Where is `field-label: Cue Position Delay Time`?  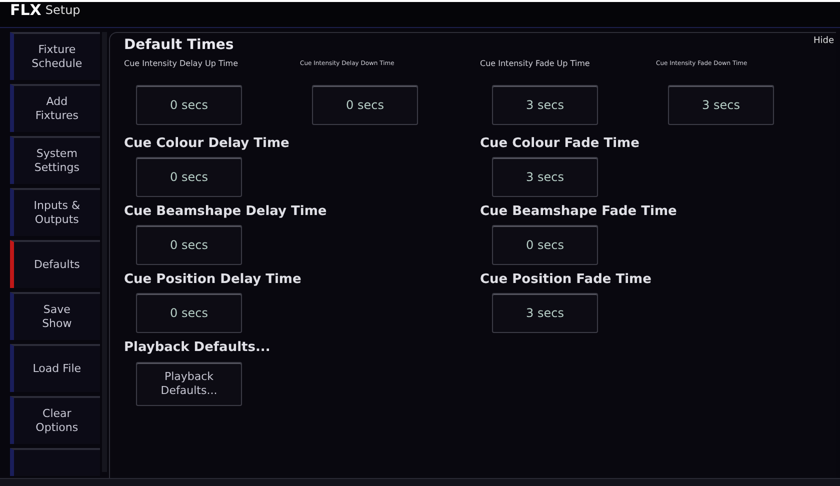 field-label: Cue Position Delay Time is located at coordinates (213, 279).